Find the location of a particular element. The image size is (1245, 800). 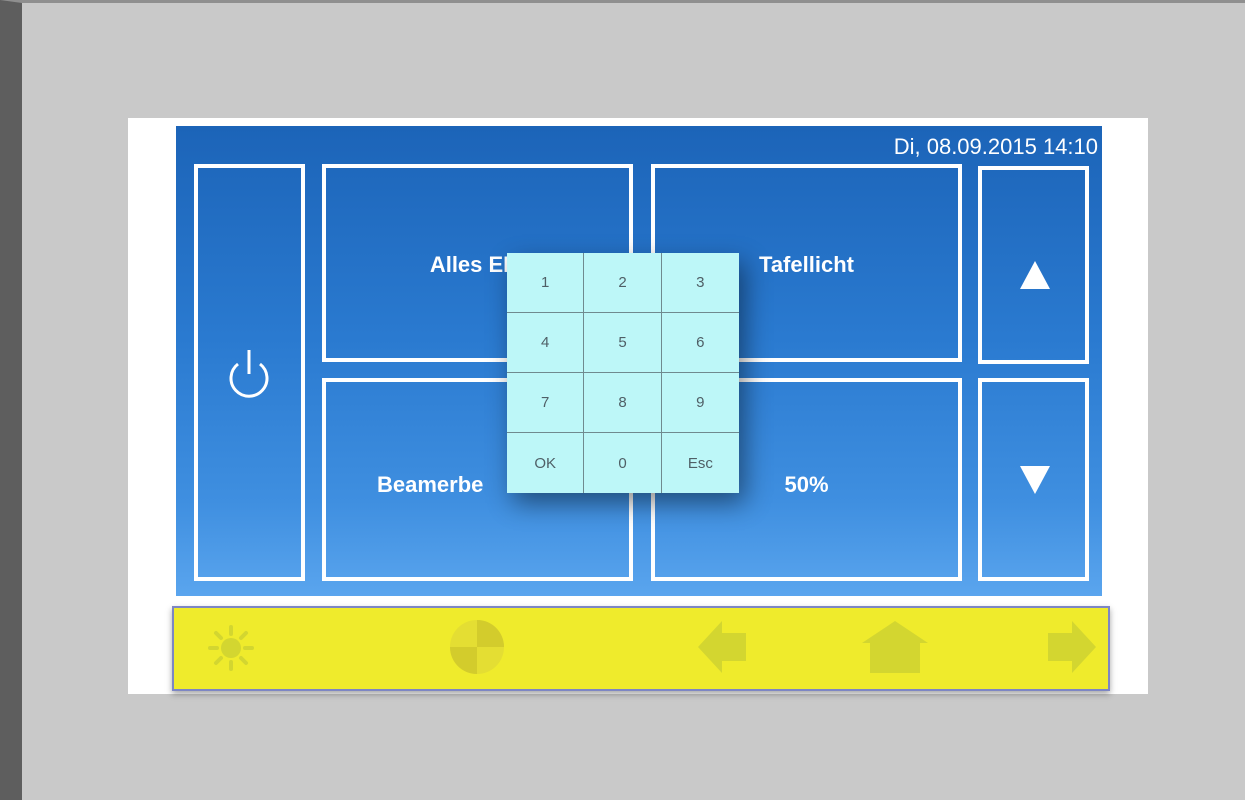

sun-icon is located at coordinates (231, 648).